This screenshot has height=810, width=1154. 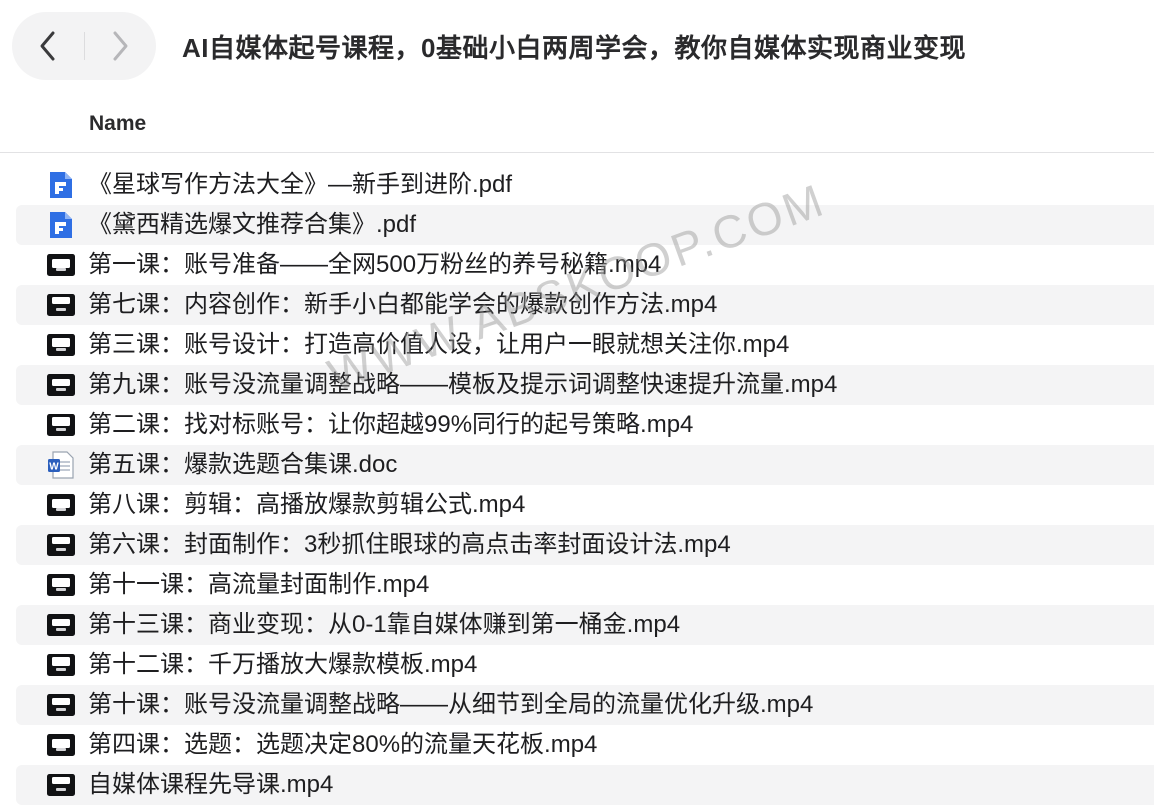 I want to click on file-name: 《星球写作方法大全》—新手到进阶.pdf, so click(x=300, y=184).